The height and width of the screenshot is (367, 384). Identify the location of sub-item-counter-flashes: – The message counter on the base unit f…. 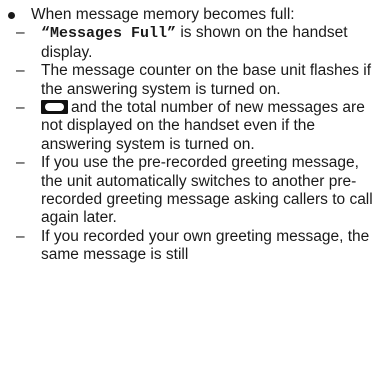
(192, 80).